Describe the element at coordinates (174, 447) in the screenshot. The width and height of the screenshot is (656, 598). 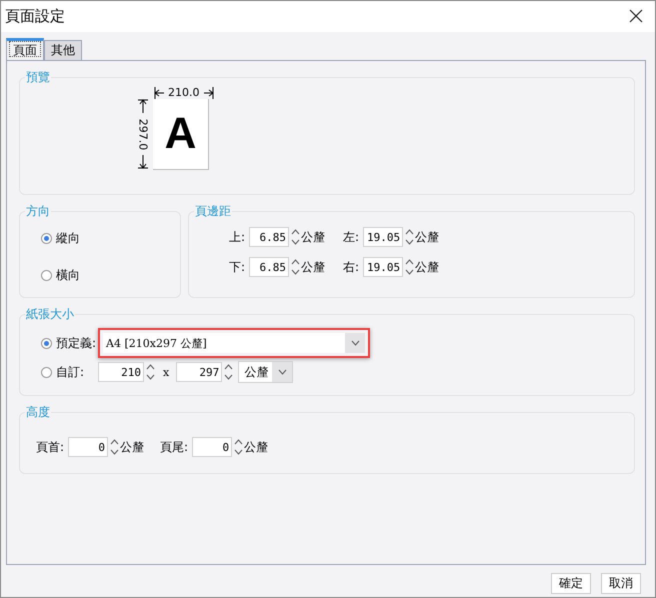
I see `field-label: 頁尾:` at that location.